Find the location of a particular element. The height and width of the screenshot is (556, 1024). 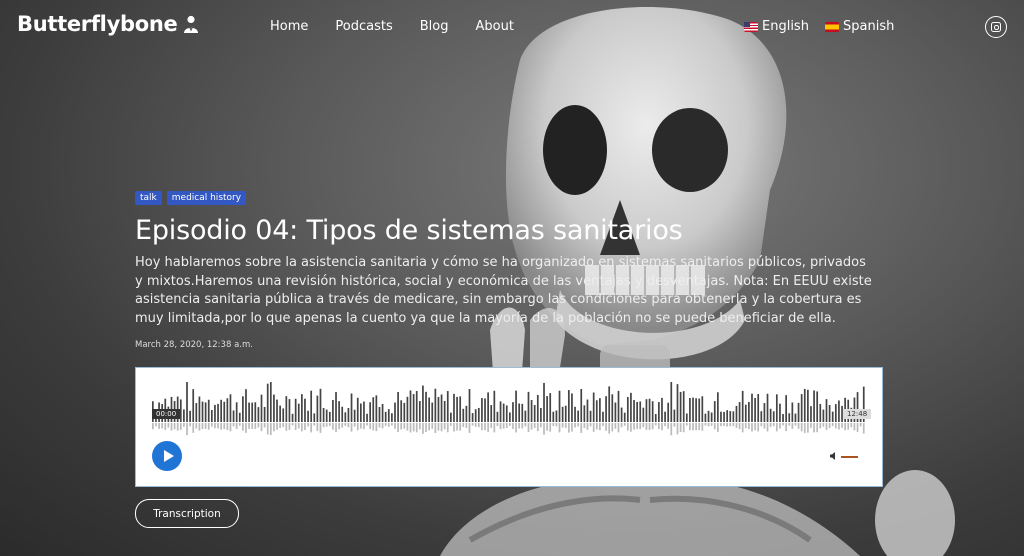

instagram-link is located at coordinates (996, 27).